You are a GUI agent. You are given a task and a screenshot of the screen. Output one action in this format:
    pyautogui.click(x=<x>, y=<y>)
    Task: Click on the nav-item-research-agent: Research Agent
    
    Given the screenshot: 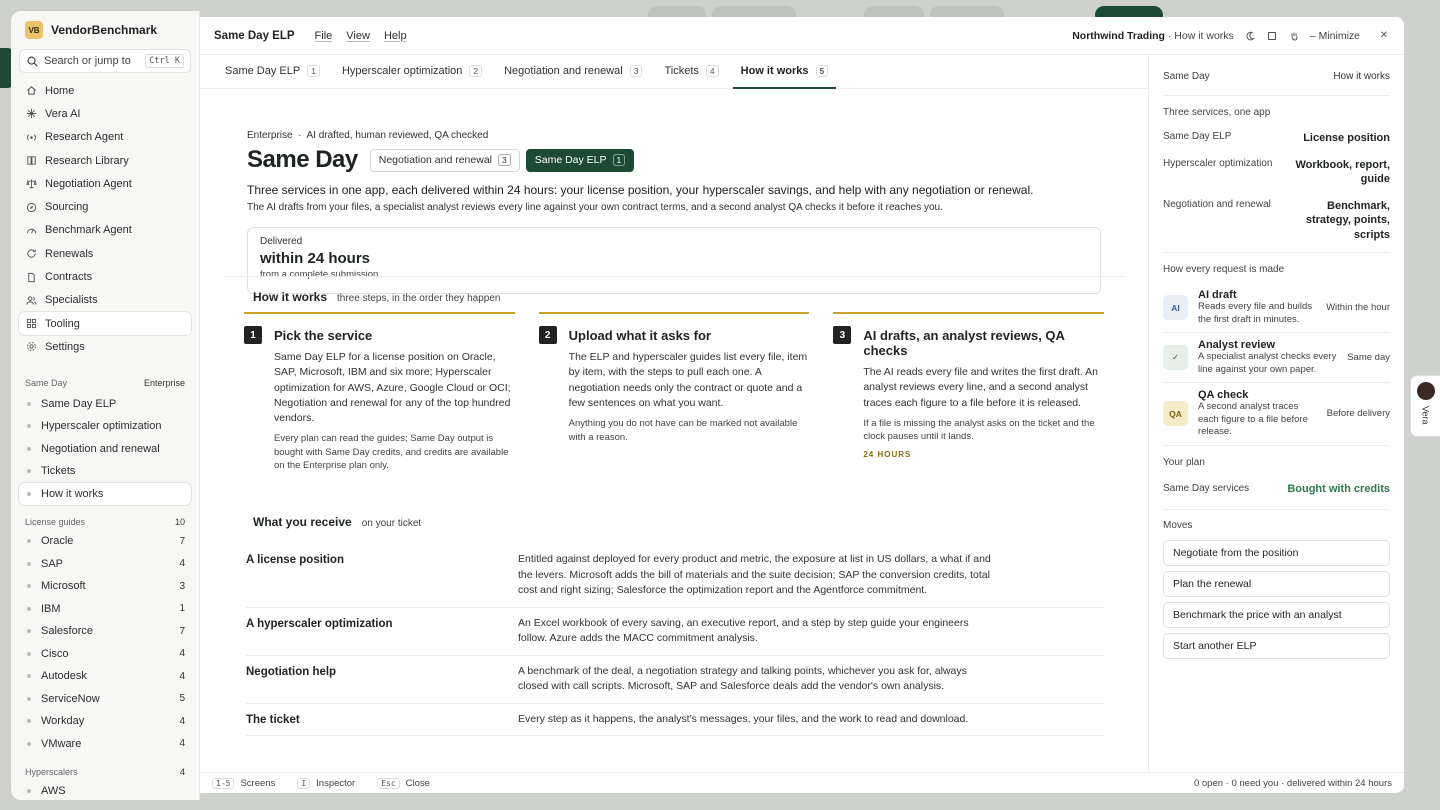 What is the action you would take?
    pyautogui.click(x=105, y=137)
    